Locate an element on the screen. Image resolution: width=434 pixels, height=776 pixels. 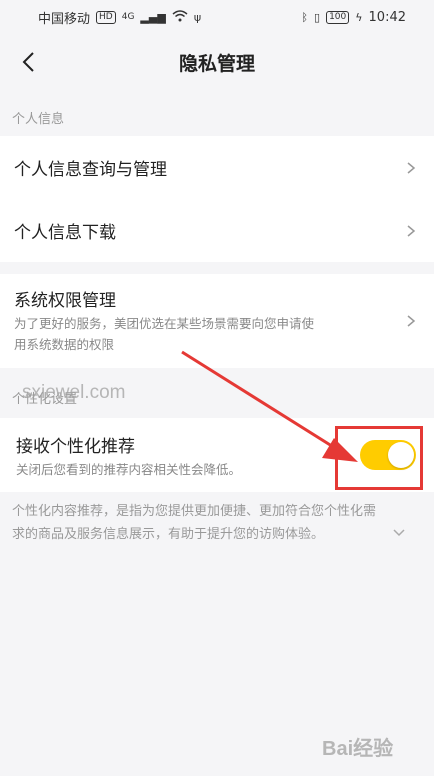
annotation-highlight-box is located at coordinates (379, 458).